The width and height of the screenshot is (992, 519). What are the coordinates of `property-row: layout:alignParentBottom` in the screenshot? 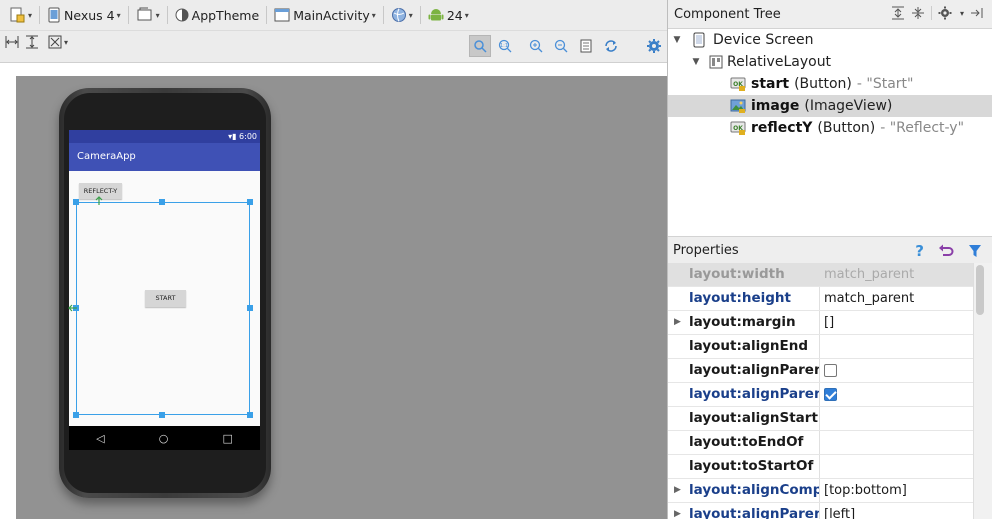 It's located at (820, 395).